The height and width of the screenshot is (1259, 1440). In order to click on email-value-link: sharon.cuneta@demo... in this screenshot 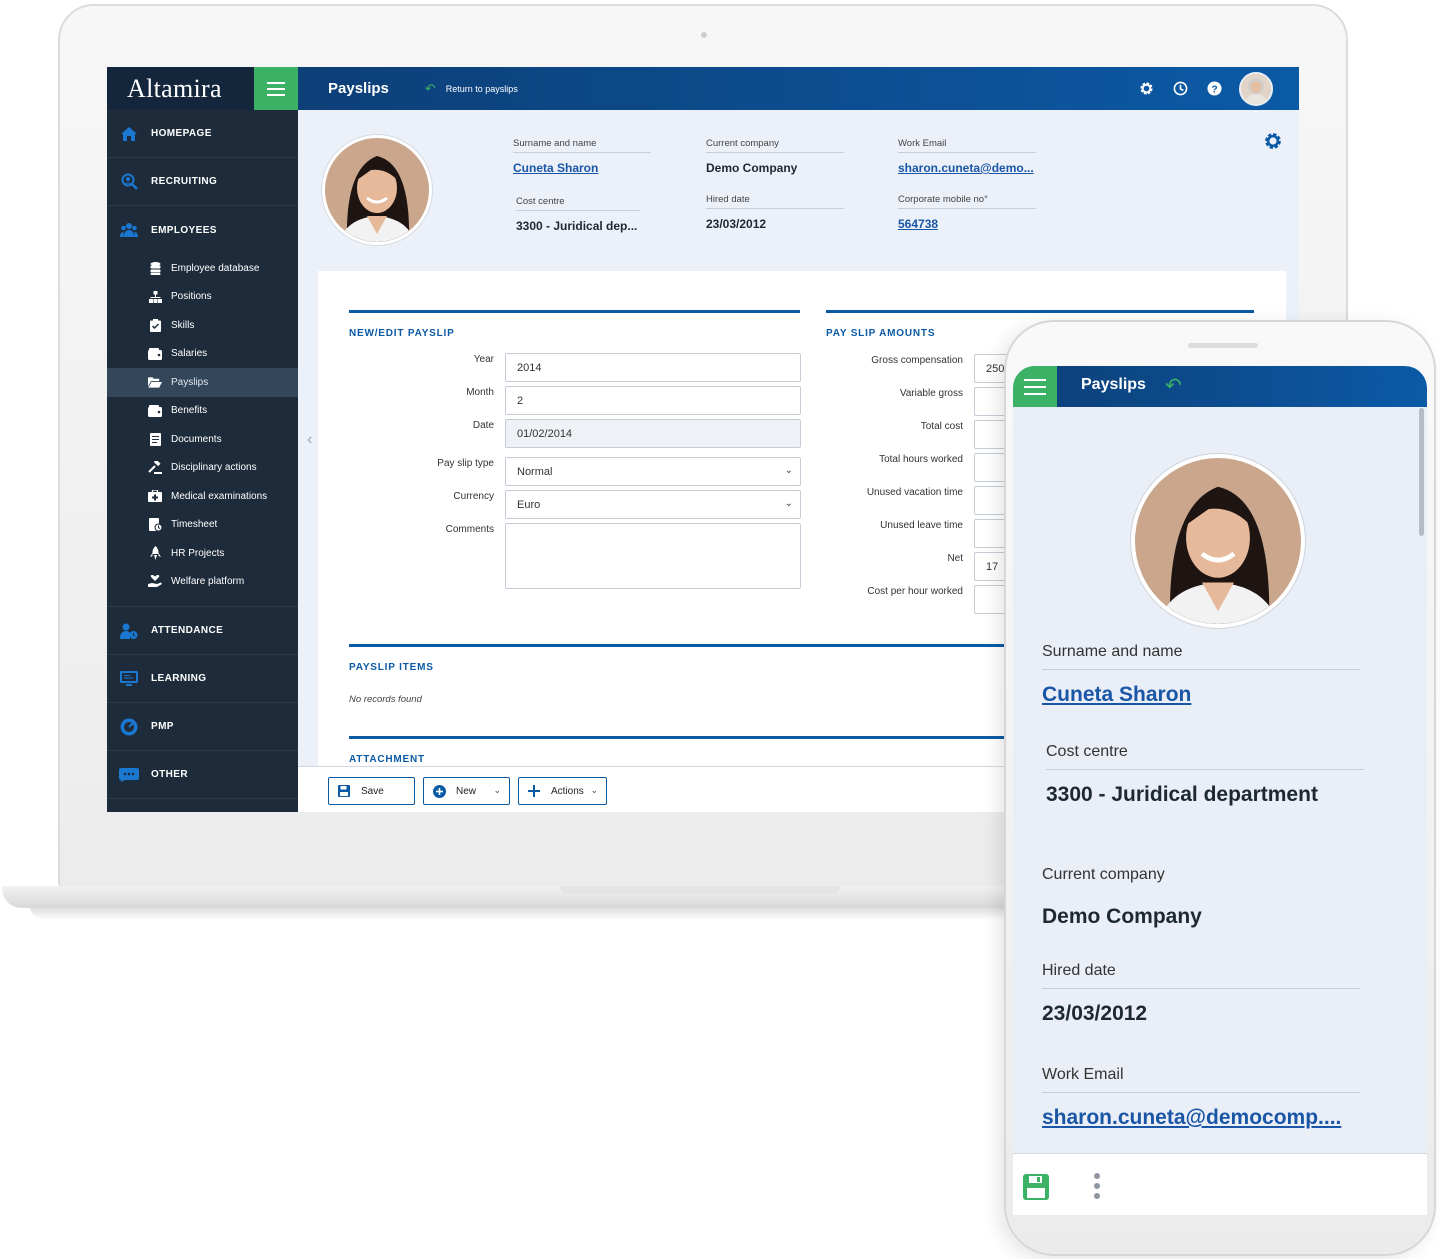, I will do `click(967, 168)`.